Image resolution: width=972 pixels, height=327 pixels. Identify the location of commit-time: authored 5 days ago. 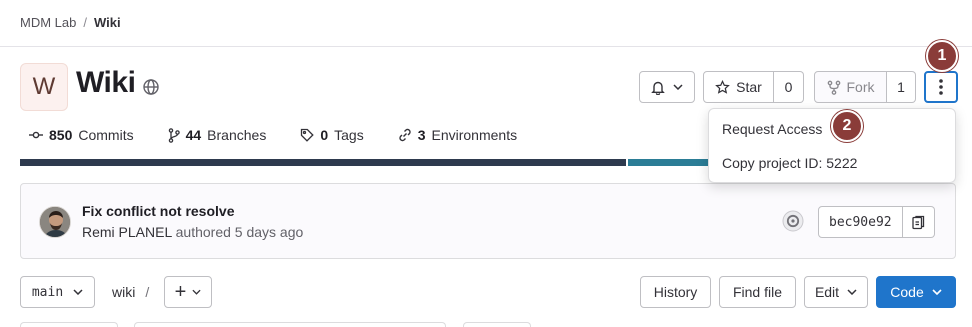
(239, 232).